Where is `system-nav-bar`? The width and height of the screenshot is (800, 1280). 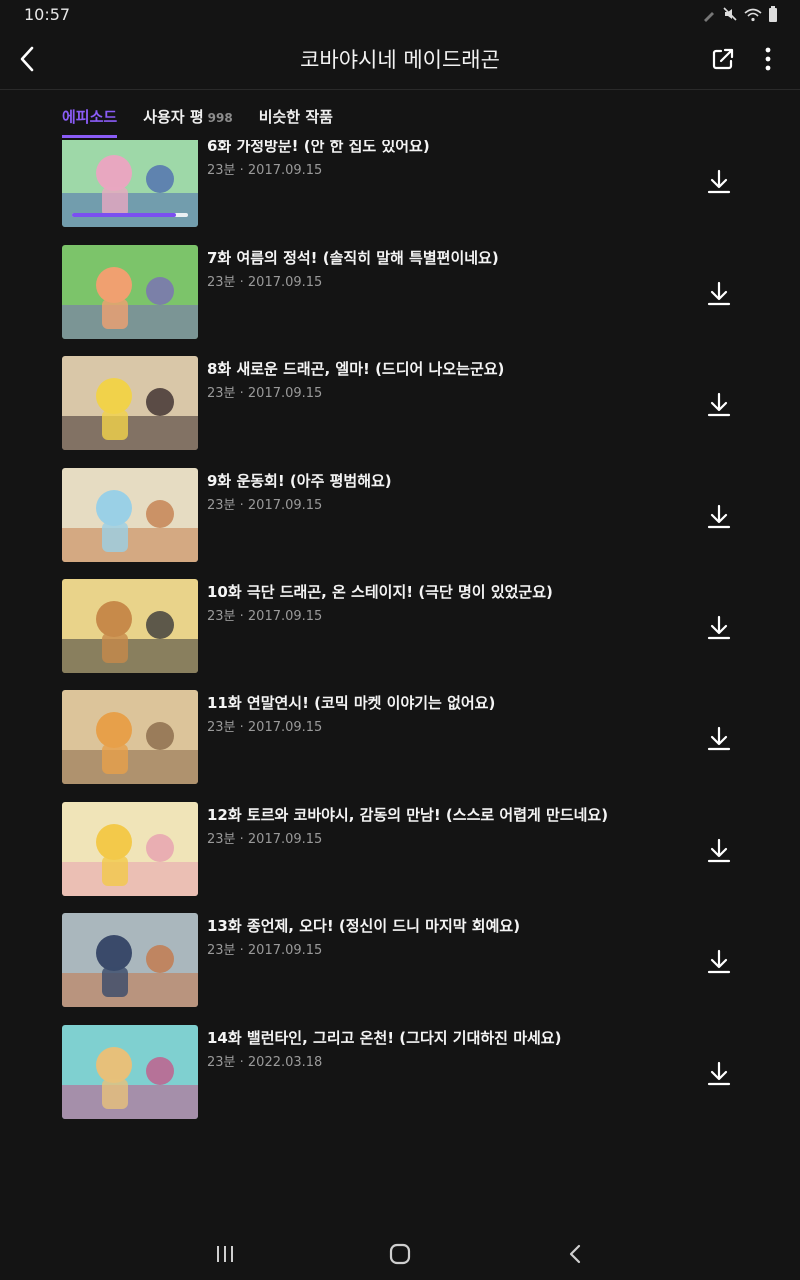 system-nav-bar is located at coordinates (400, 1254).